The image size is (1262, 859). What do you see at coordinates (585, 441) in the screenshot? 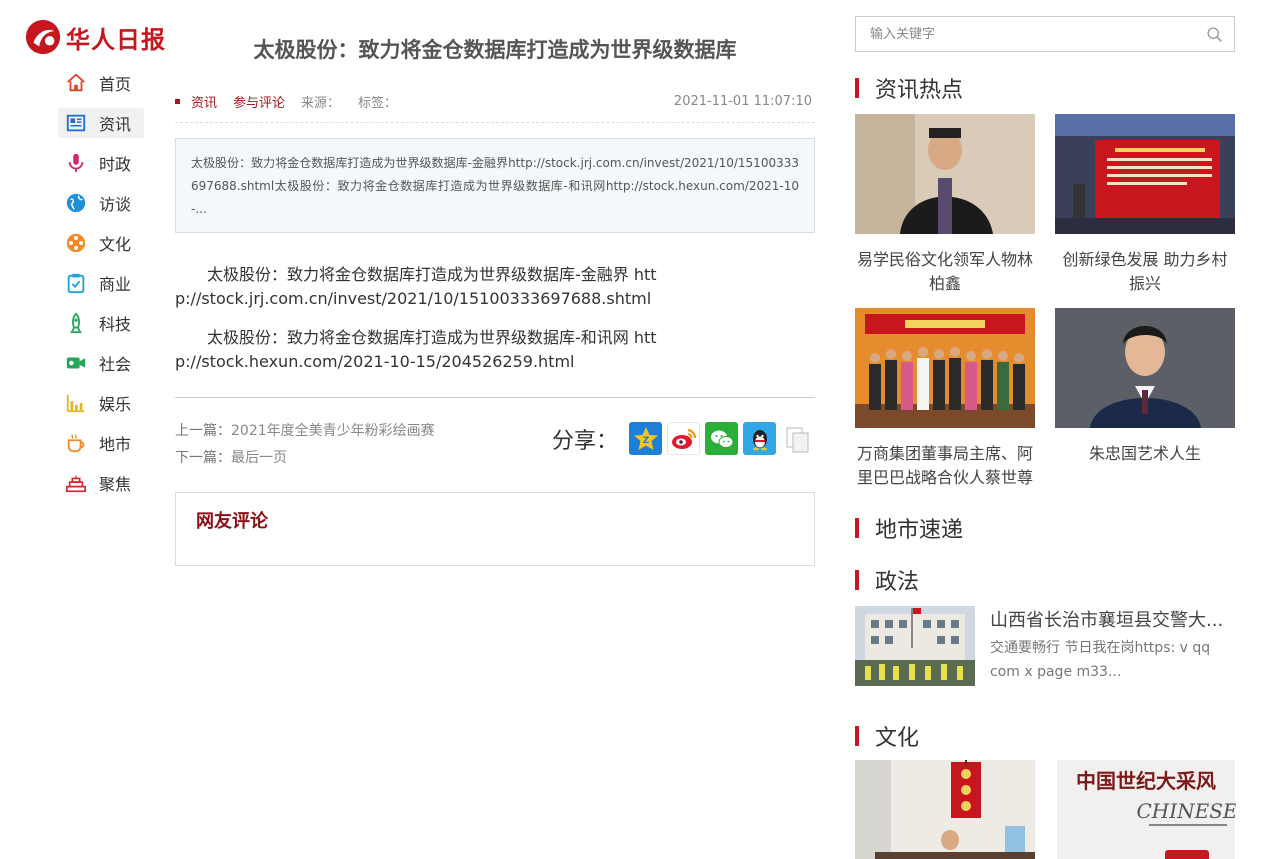
I see `share-label: 分享：` at bounding box center [585, 441].